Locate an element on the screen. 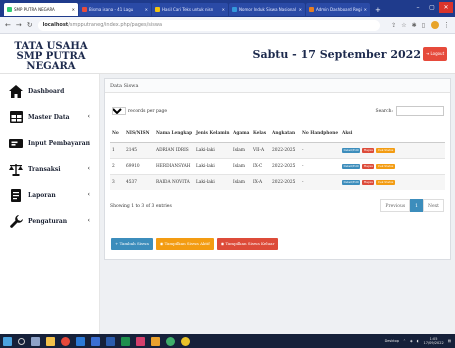 The height and width of the screenshot is (348, 455). share-icon: ⇪ is located at coordinates (393, 25).